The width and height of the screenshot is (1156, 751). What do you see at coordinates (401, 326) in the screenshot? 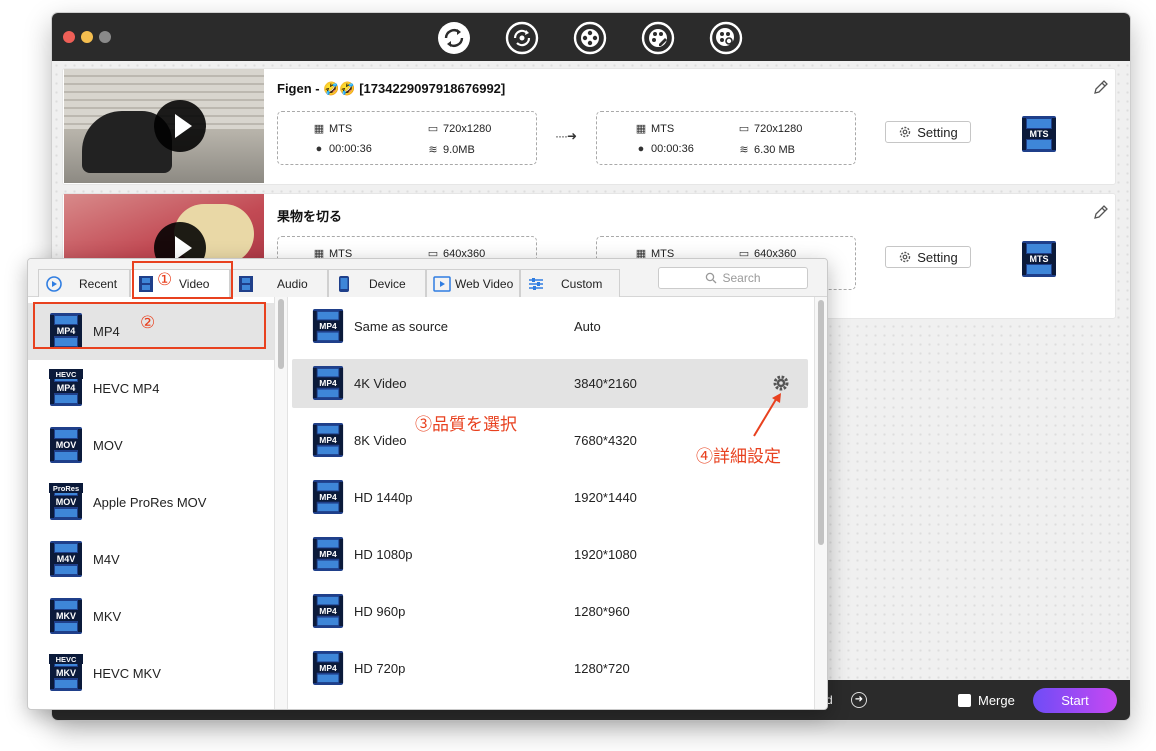
I see `quality-label: Same as source` at bounding box center [401, 326].